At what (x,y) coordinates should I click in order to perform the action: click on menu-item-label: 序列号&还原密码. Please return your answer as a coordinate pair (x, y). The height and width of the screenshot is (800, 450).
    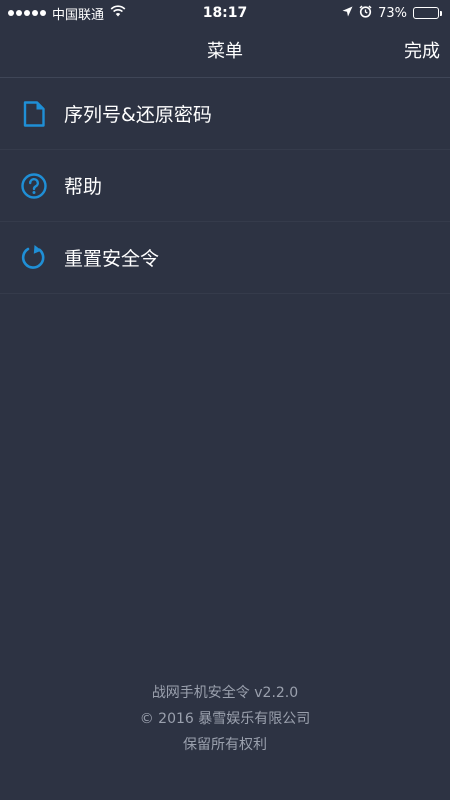
    Looking at the image, I should click on (138, 115).